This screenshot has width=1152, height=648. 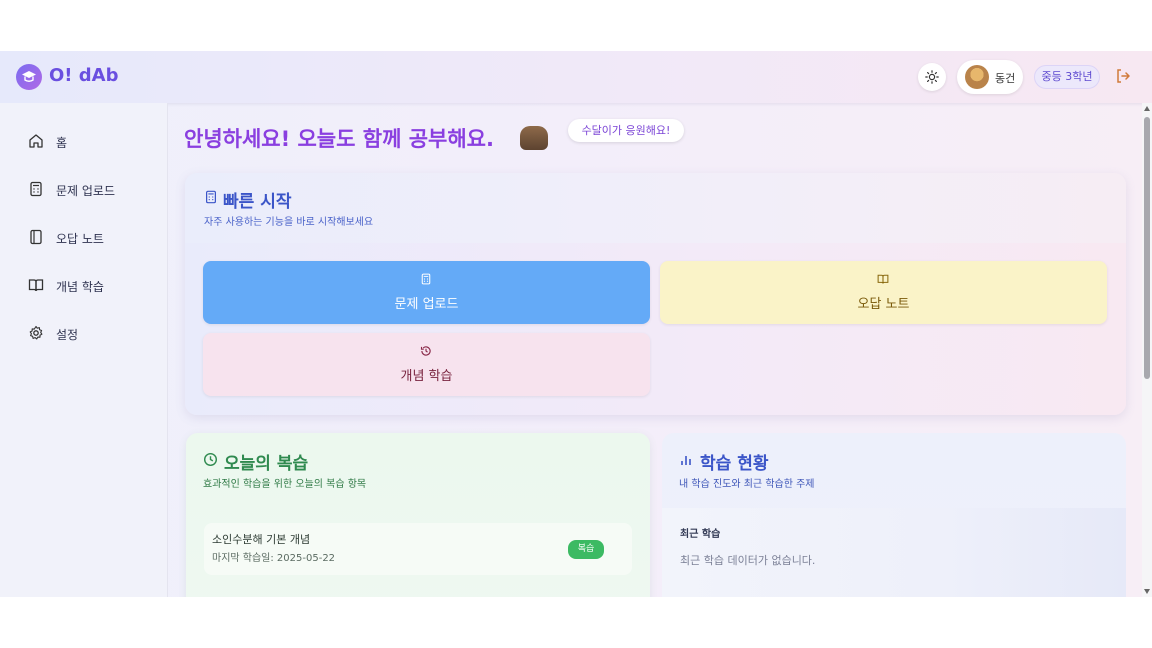 I want to click on review-title: 오늘의 복습, so click(x=266, y=464).